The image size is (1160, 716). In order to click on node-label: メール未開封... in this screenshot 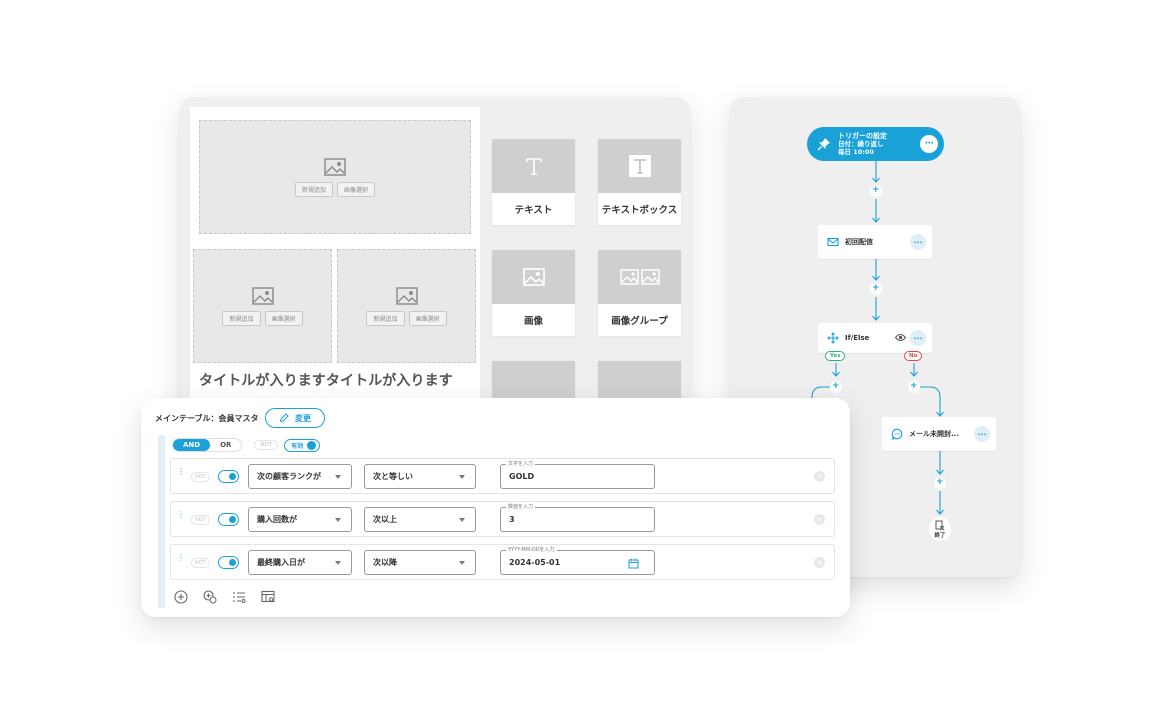, I will do `click(934, 434)`.